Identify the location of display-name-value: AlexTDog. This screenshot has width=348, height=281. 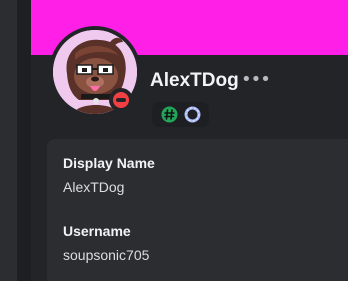
(94, 187).